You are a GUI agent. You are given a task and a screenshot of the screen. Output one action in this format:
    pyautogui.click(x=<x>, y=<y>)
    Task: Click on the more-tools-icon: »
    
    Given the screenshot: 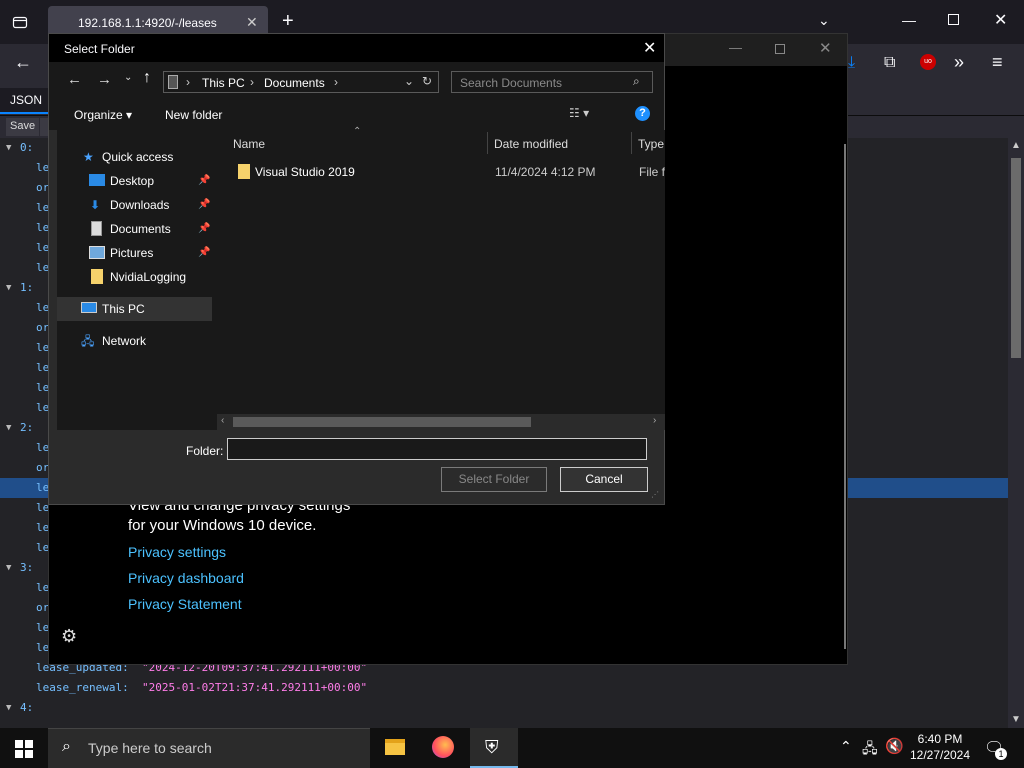 What is the action you would take?
    pyautogui.click(x=959, y=62)
    